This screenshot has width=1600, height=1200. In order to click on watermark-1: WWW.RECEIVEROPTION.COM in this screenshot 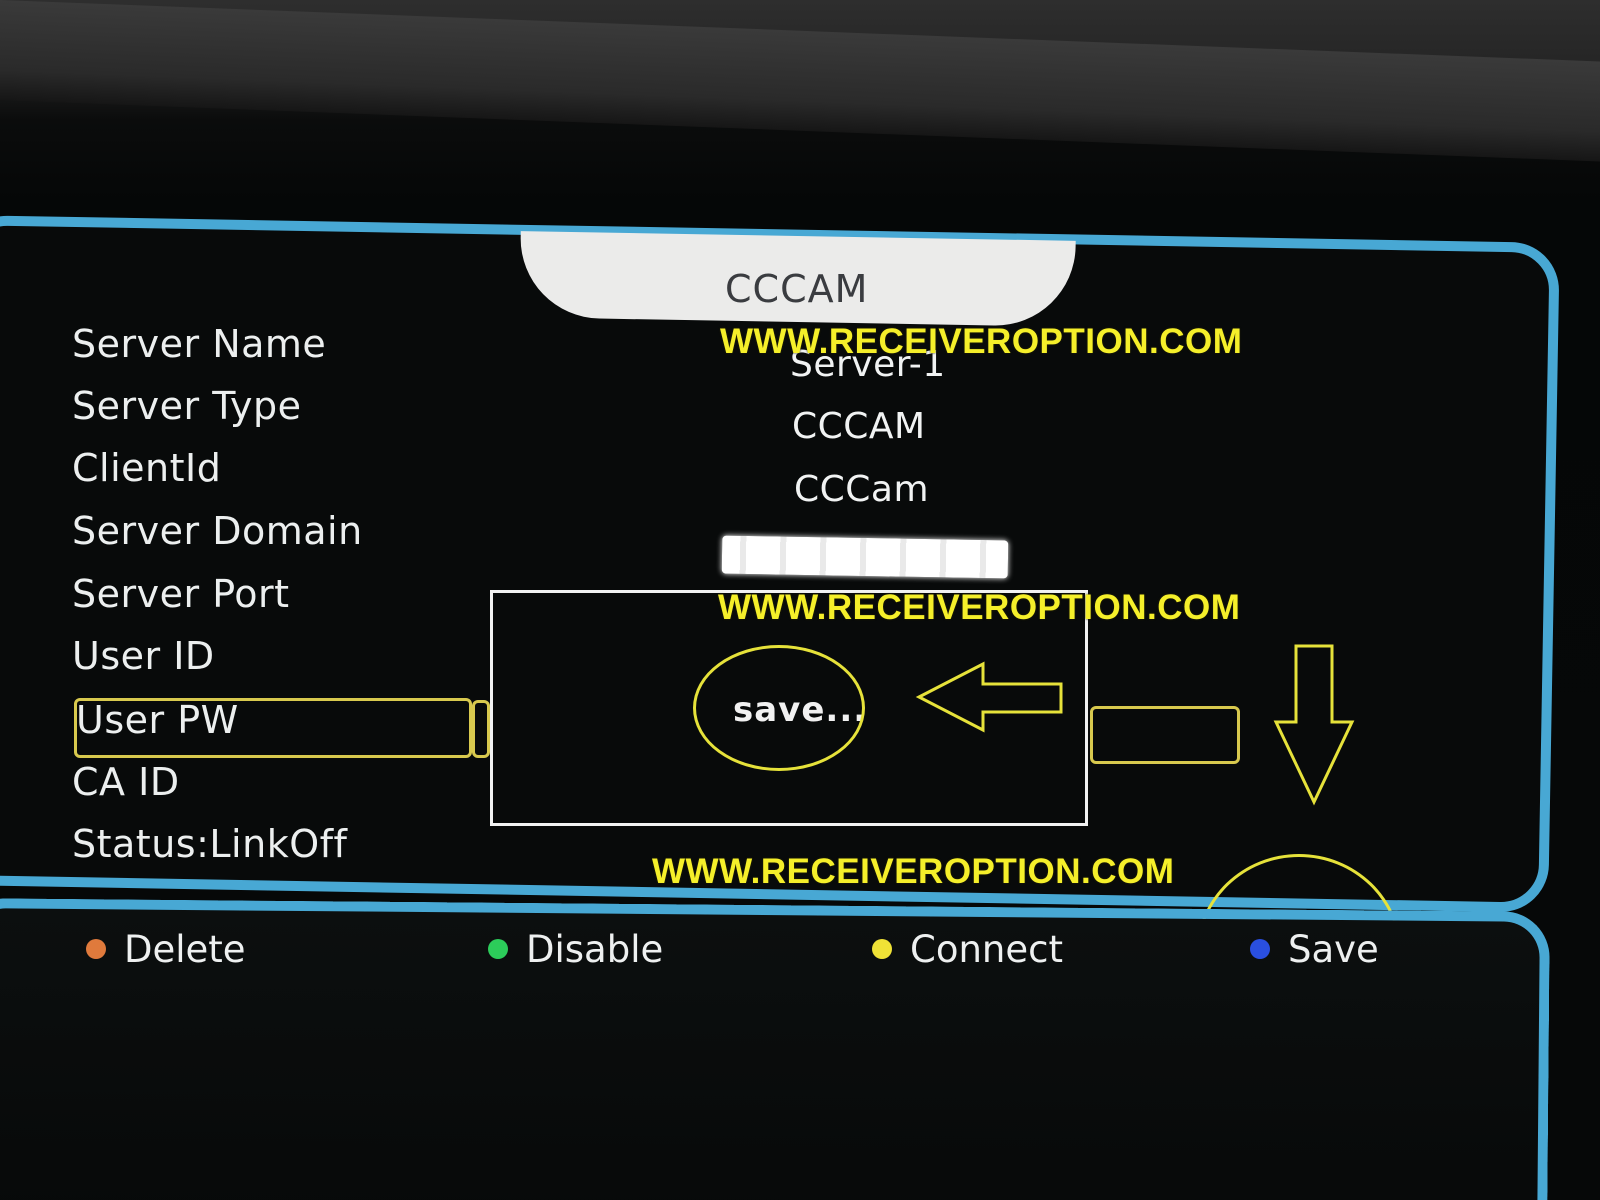, I will do `click(981, 341)`.